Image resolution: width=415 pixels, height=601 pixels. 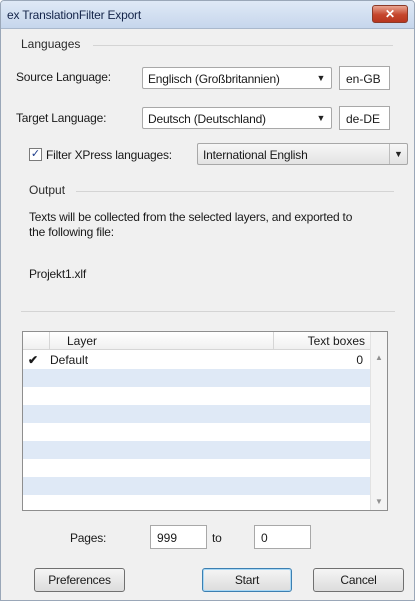 What do you see at coordinates (197, 360) in the screenshot?
I see `table-row: ✔ Default 0` at bounding box center [197, 360].